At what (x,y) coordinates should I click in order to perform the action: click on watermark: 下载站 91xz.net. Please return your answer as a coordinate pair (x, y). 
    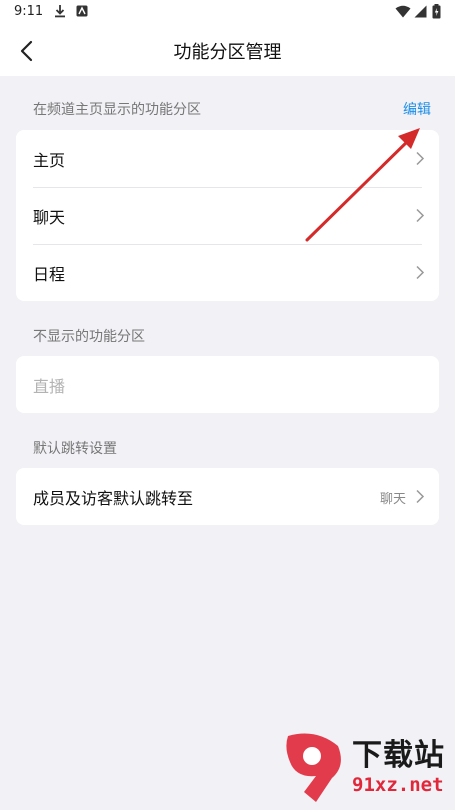
    Looking at the image, I should click on (367, 768).